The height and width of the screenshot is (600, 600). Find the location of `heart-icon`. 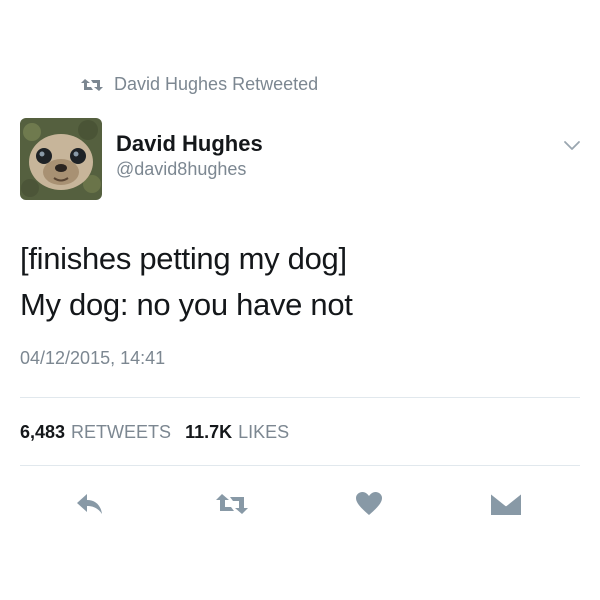

heart-icon is located at coordinates (369, 503).